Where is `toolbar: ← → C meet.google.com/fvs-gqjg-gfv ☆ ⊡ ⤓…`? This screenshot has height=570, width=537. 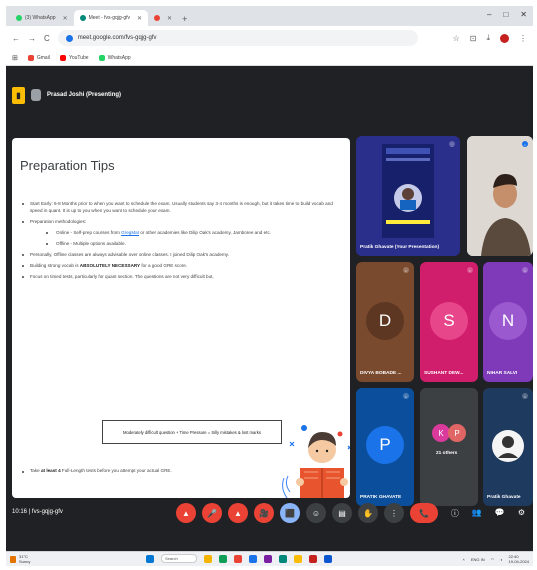 toolbar: ← → C meet.google.com/fvs-gqjg-gfv ☆ ⊡ ⤓… is located at coordinates (269, 38).